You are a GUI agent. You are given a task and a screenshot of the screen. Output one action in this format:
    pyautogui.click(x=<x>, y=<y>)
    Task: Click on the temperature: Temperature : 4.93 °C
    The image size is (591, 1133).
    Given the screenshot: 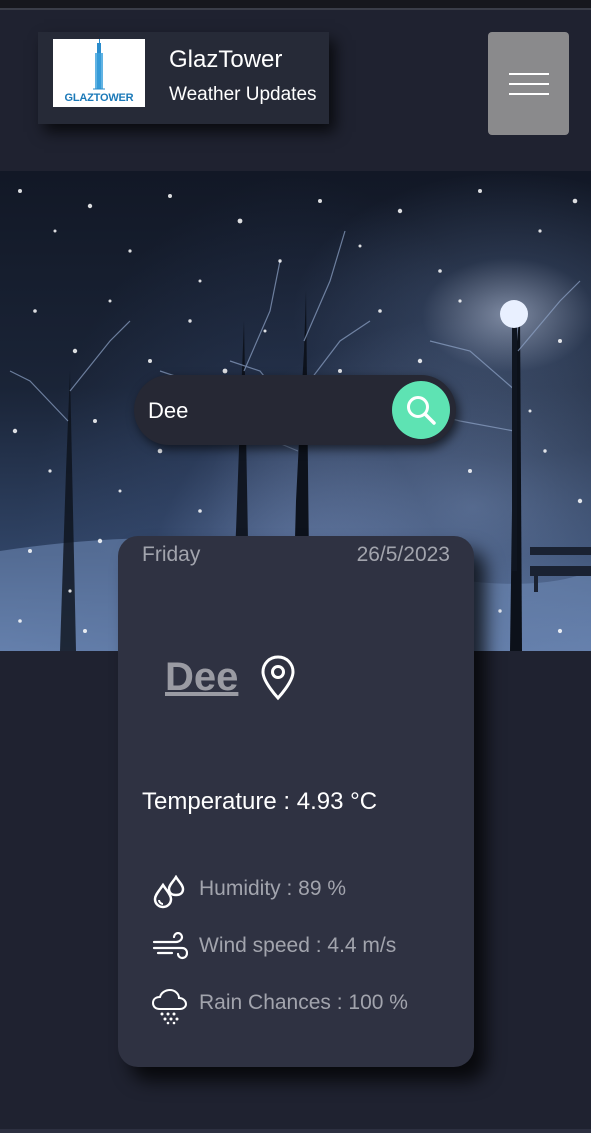 What is the action you would take?
    pyautogui.click(x=259, y=802)
    